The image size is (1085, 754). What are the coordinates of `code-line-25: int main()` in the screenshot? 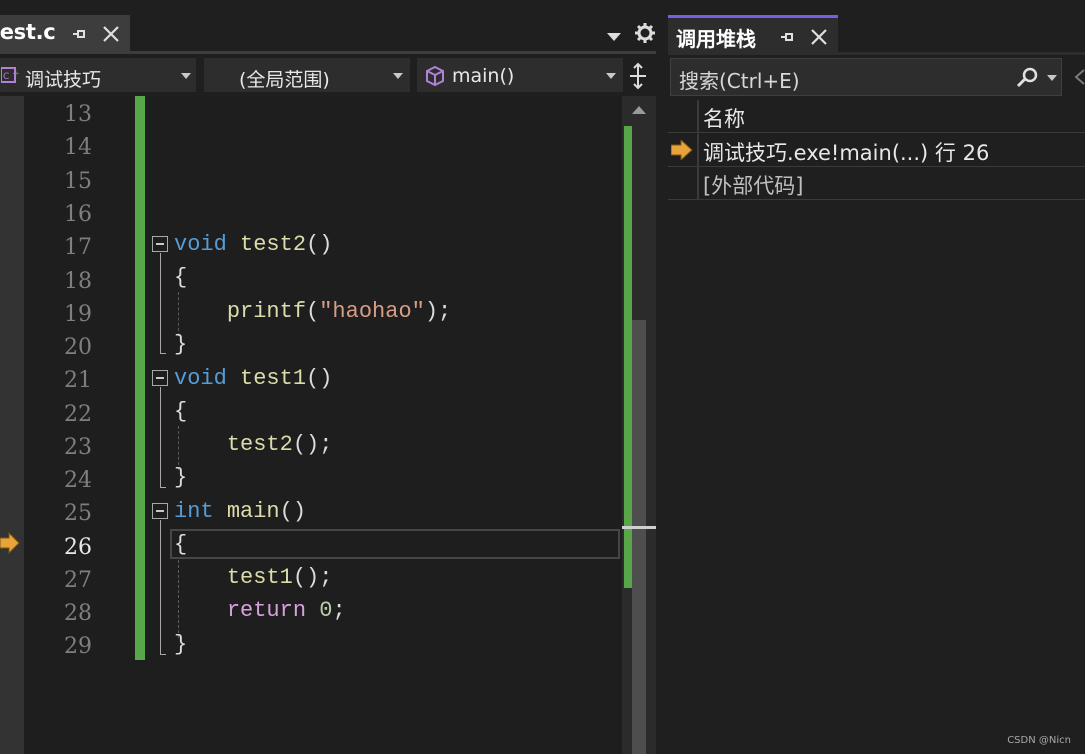 It's located at (240, 511).